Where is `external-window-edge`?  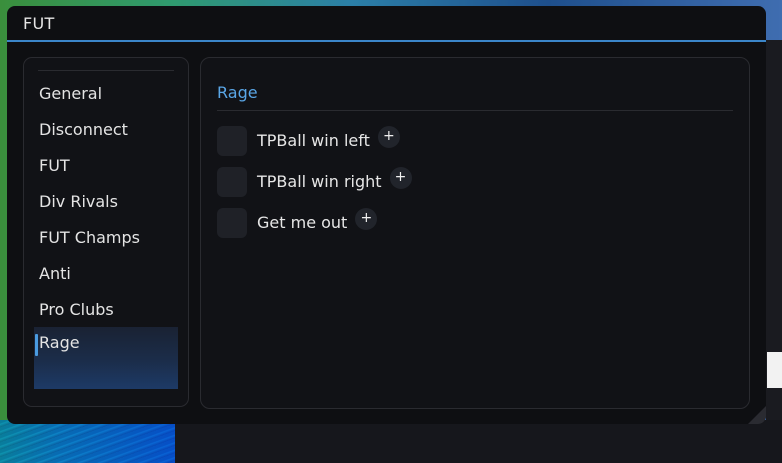 external-window-edge is located at coordinates (774, 370).